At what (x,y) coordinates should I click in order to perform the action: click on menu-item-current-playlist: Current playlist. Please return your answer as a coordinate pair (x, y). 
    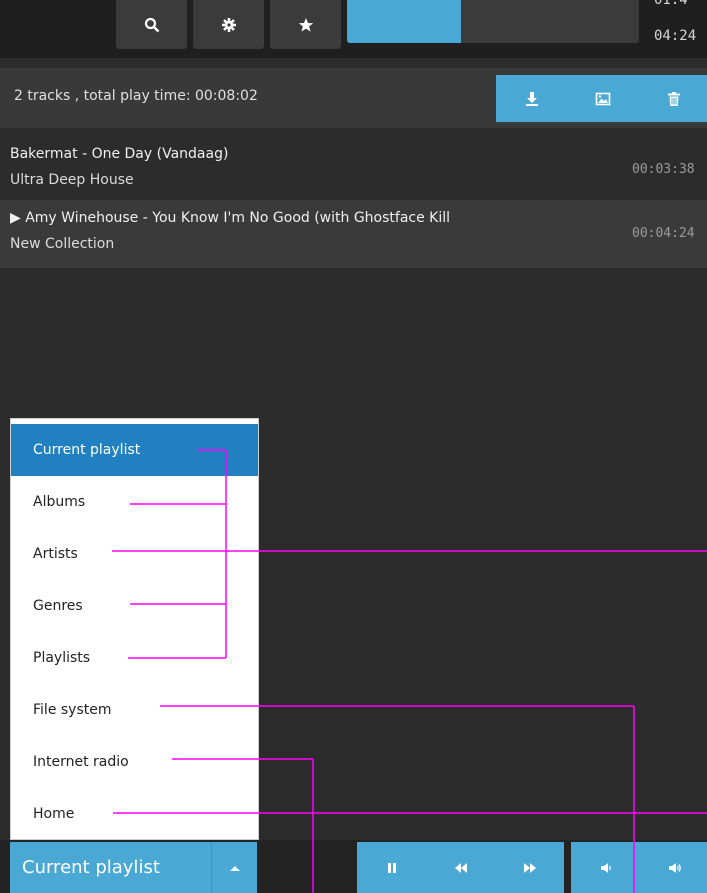
    Looking at the image, I should click on (134, 450).